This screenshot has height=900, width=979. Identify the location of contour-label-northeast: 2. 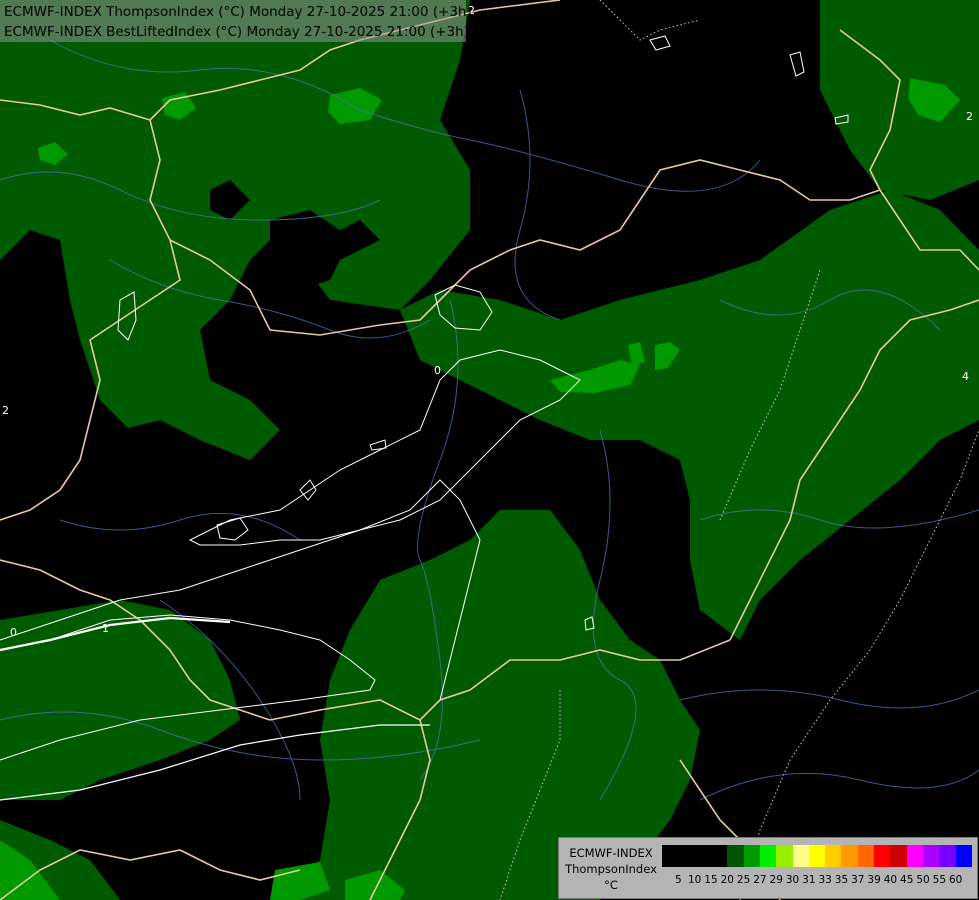
(969, 116).